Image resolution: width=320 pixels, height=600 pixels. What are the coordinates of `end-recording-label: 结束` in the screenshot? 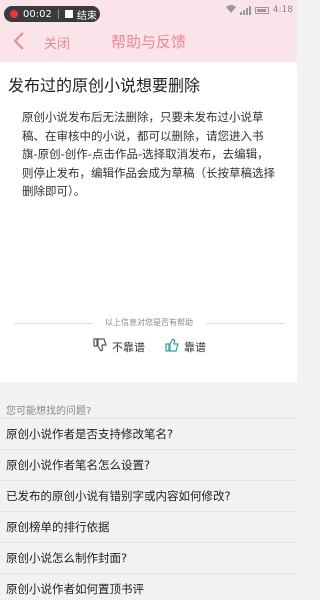 It's located at (87, 14).